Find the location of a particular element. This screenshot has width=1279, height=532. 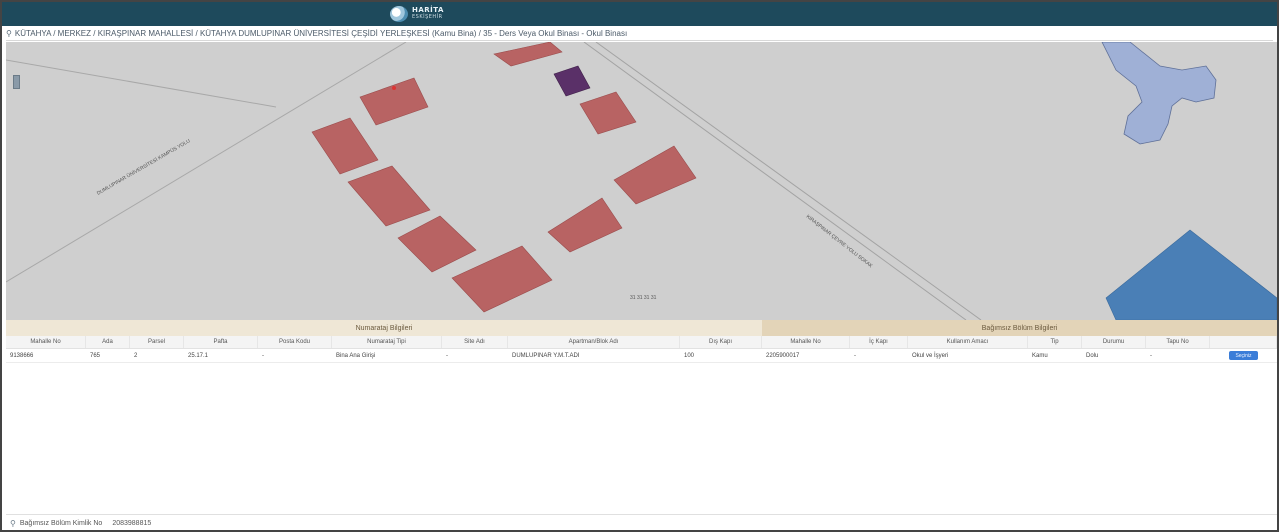

app-logo: HARİTA ESKİŞEHİR is located at coordinates (417, 14).